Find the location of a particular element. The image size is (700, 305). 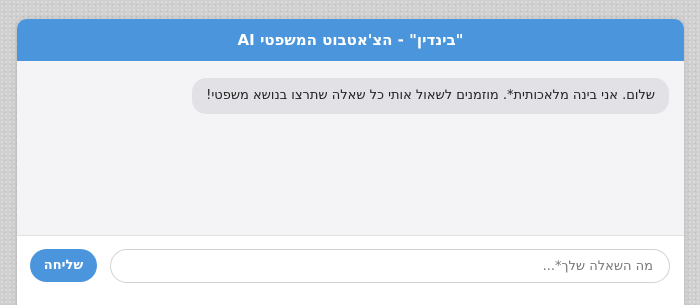

send-button: שליחה is located at coordinates (63, 265).